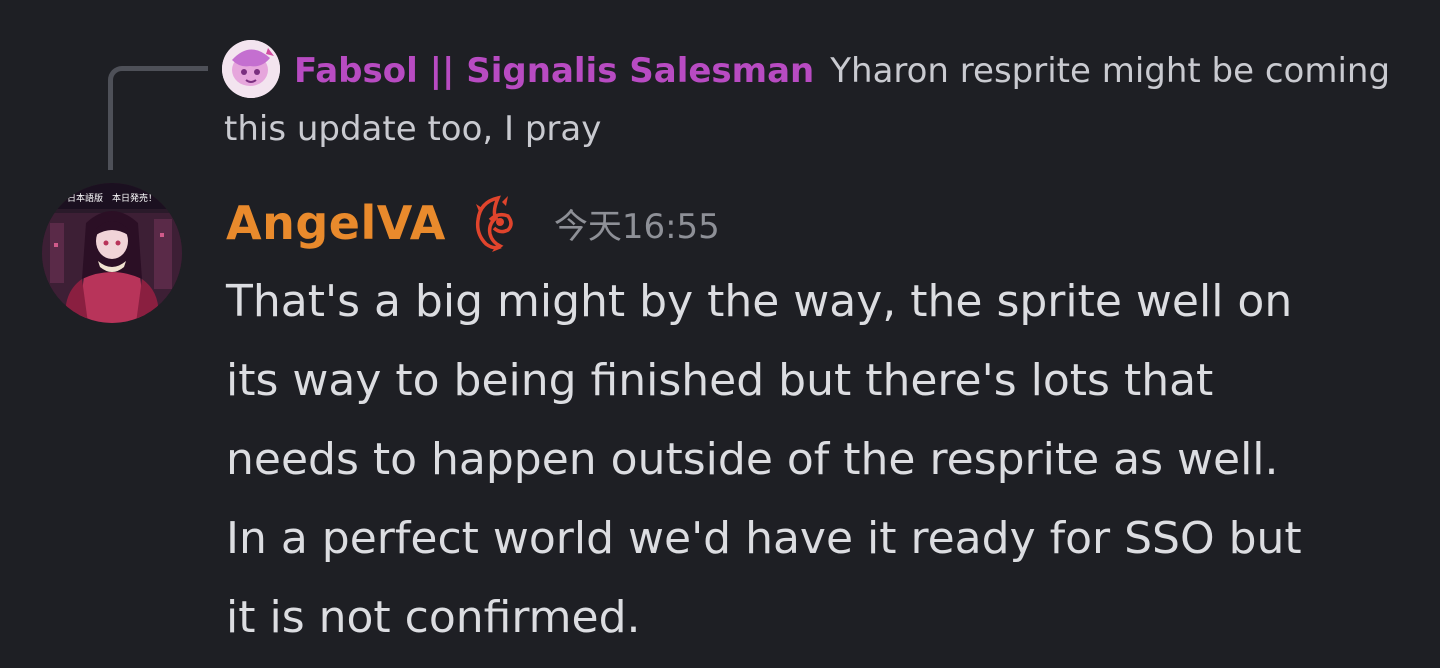 The width and height of the screenshot is (1440, 668). Describe the element at coordinates (336, 223) in the screenshot. I see `author-name: AngelVA` at that location.